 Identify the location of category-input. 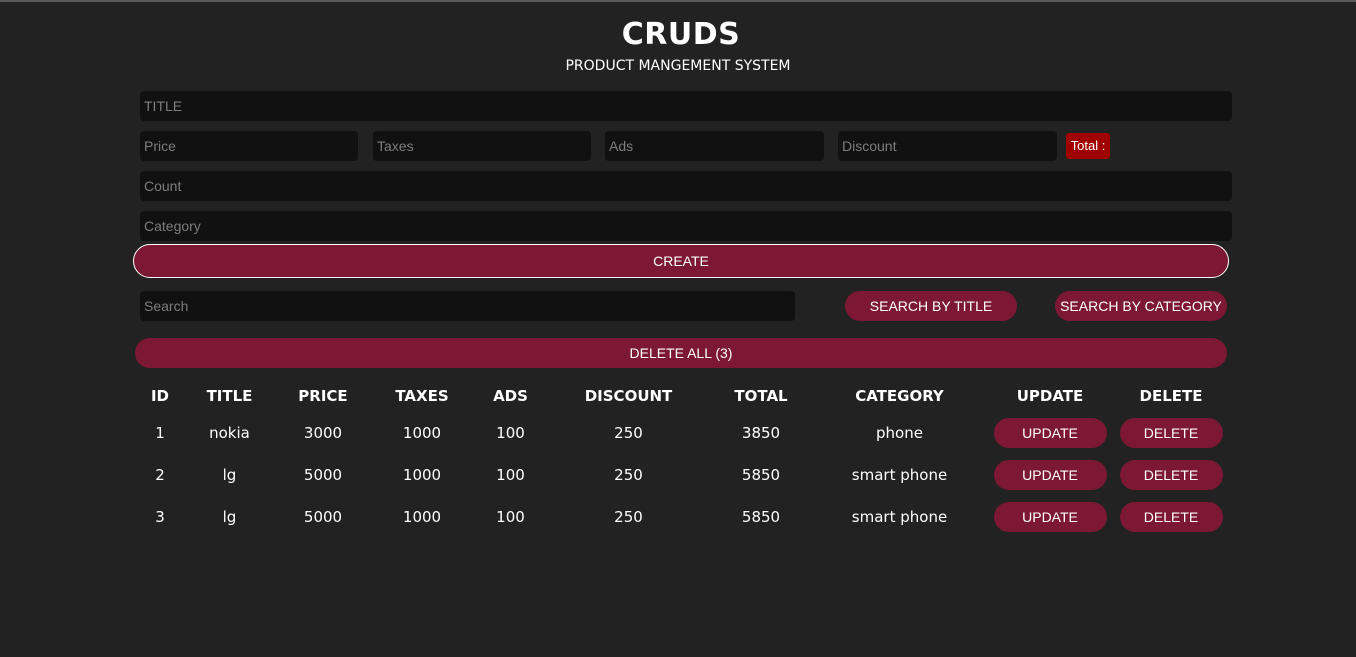
(686, 226).